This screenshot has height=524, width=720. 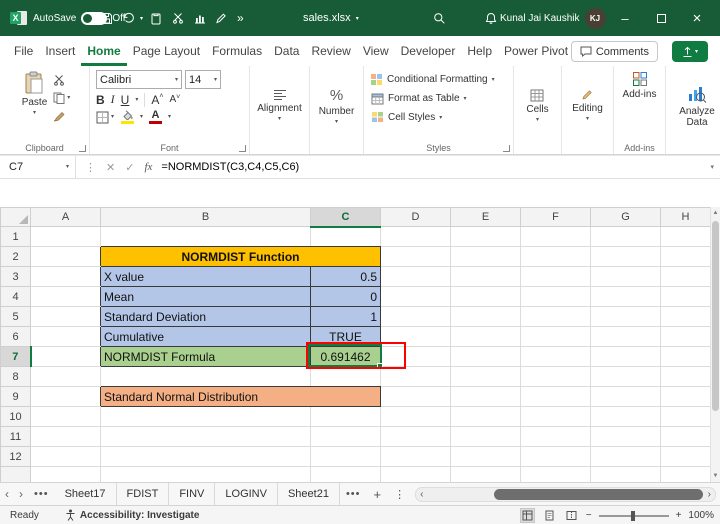 I want to click on sheet-tab-finv: FINV, so click(x=192, y=494).